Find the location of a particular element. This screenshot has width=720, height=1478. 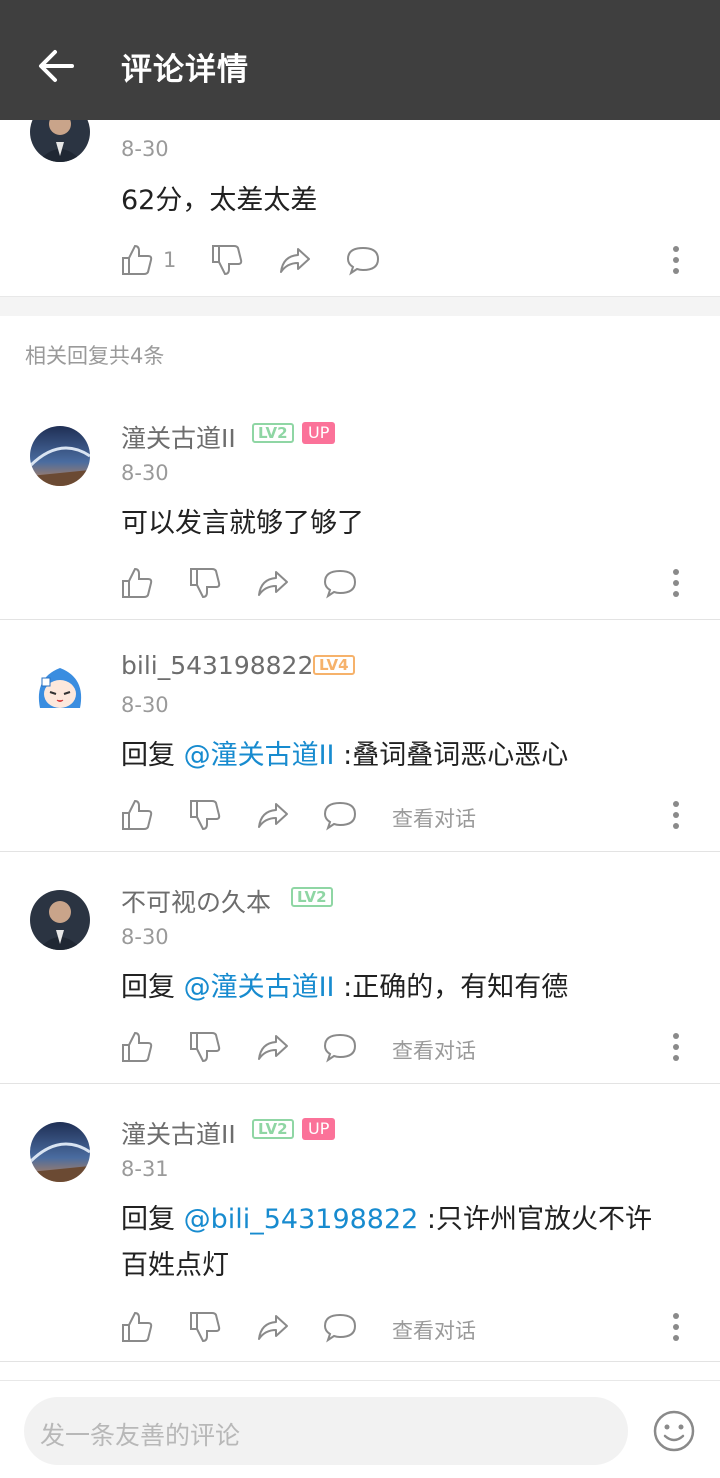

username: bili_543198822 is located at coordinates (217, 665).